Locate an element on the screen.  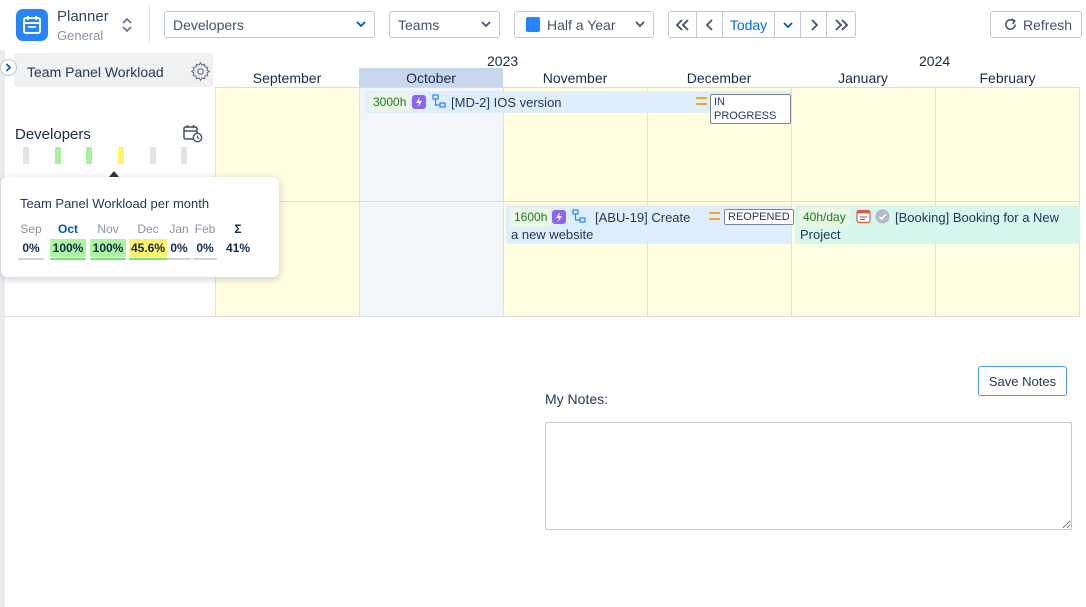
previous-button is located at coordinates (710, 24).